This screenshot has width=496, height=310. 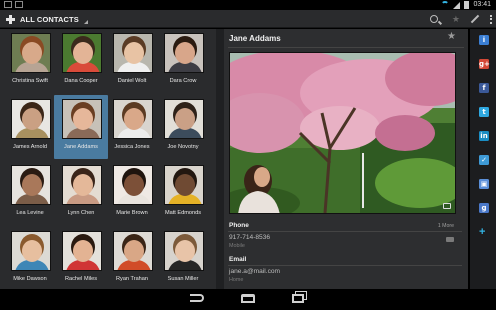 I want to click on contact-tile: Ryan Trahan, so click(x=132, y=258).